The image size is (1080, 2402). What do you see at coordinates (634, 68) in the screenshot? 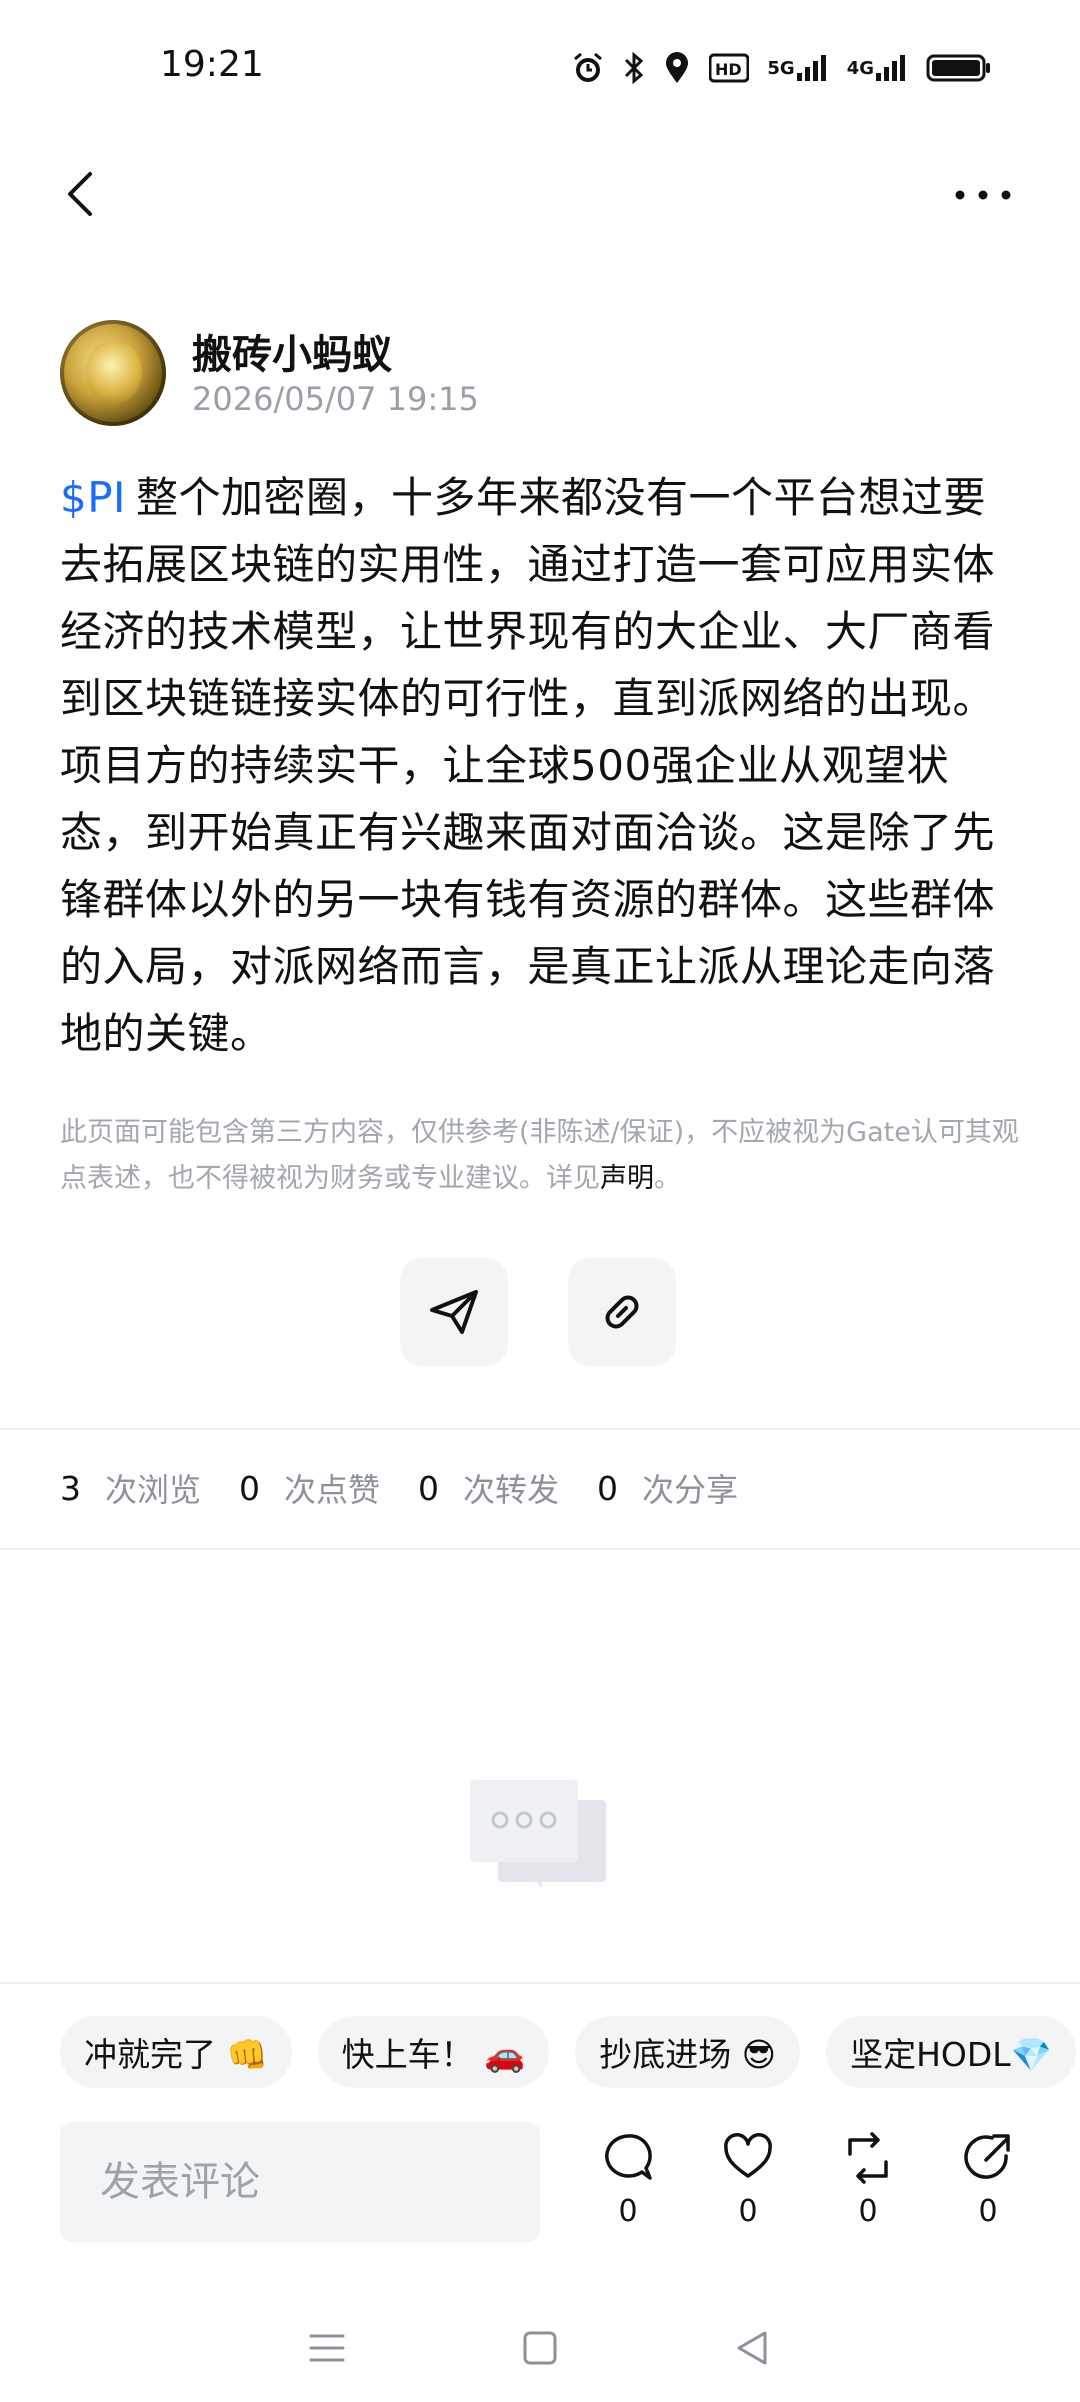
I see `bluetooth-icon` at bounding box center [634, 68].